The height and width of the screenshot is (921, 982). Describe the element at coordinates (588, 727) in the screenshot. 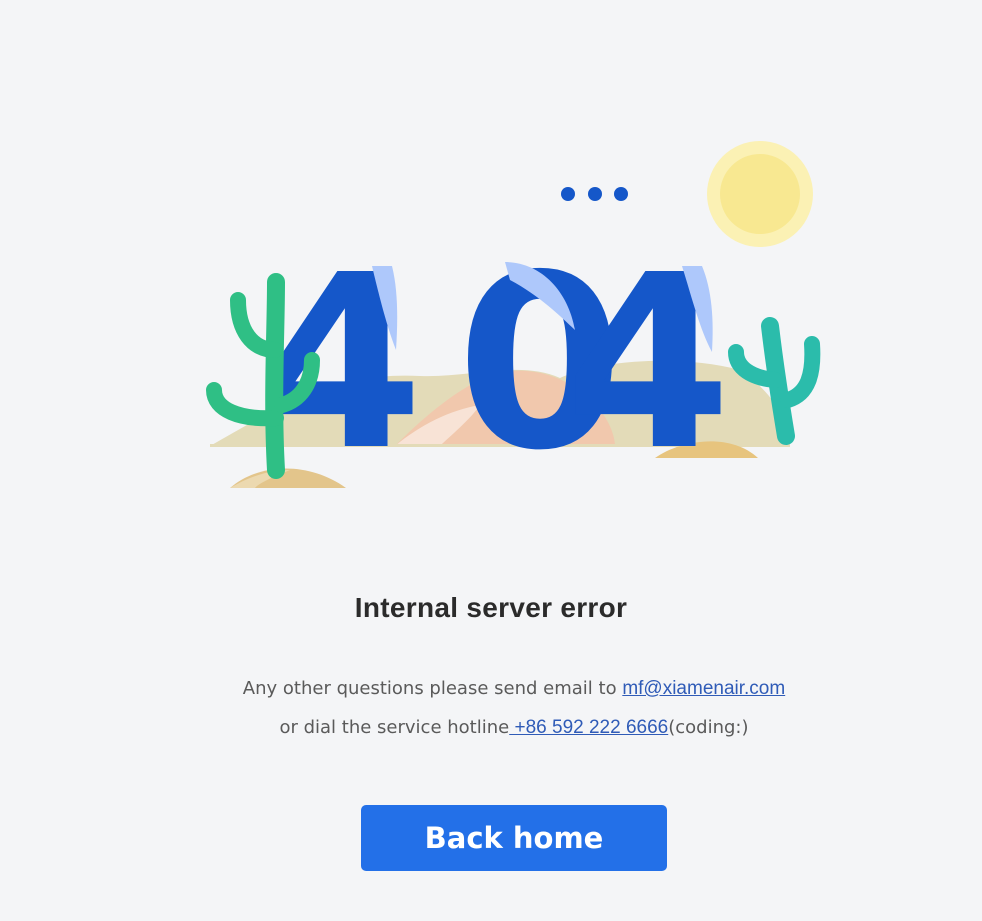

I see `hotline-link: +86 592 222 6666` at that location.